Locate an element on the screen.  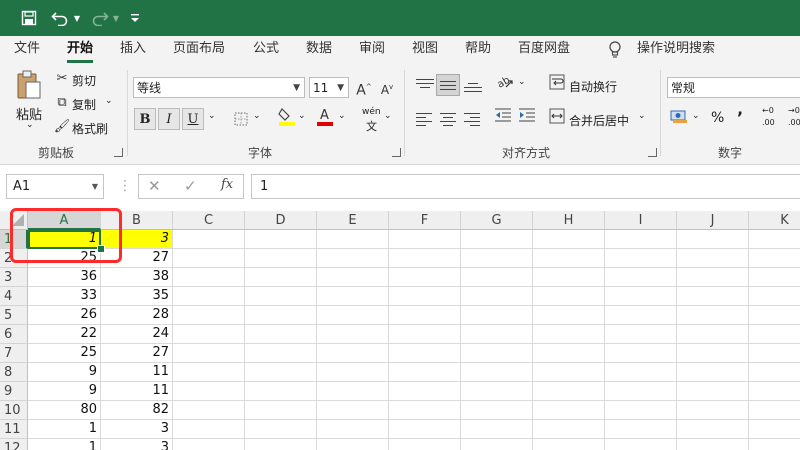
row-header: 12 is located at coordinates (14, 444).